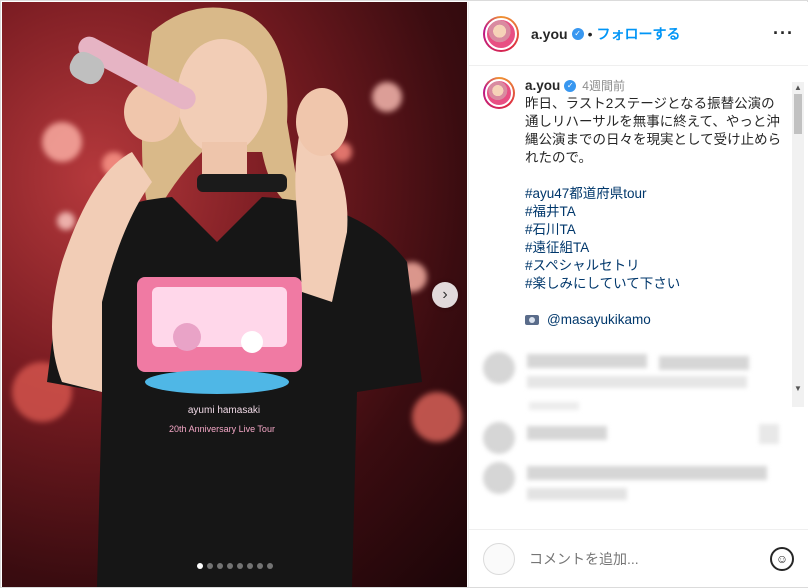  I want to click on shirt-text-name: ayumi hamasaki, so click(224, 410).